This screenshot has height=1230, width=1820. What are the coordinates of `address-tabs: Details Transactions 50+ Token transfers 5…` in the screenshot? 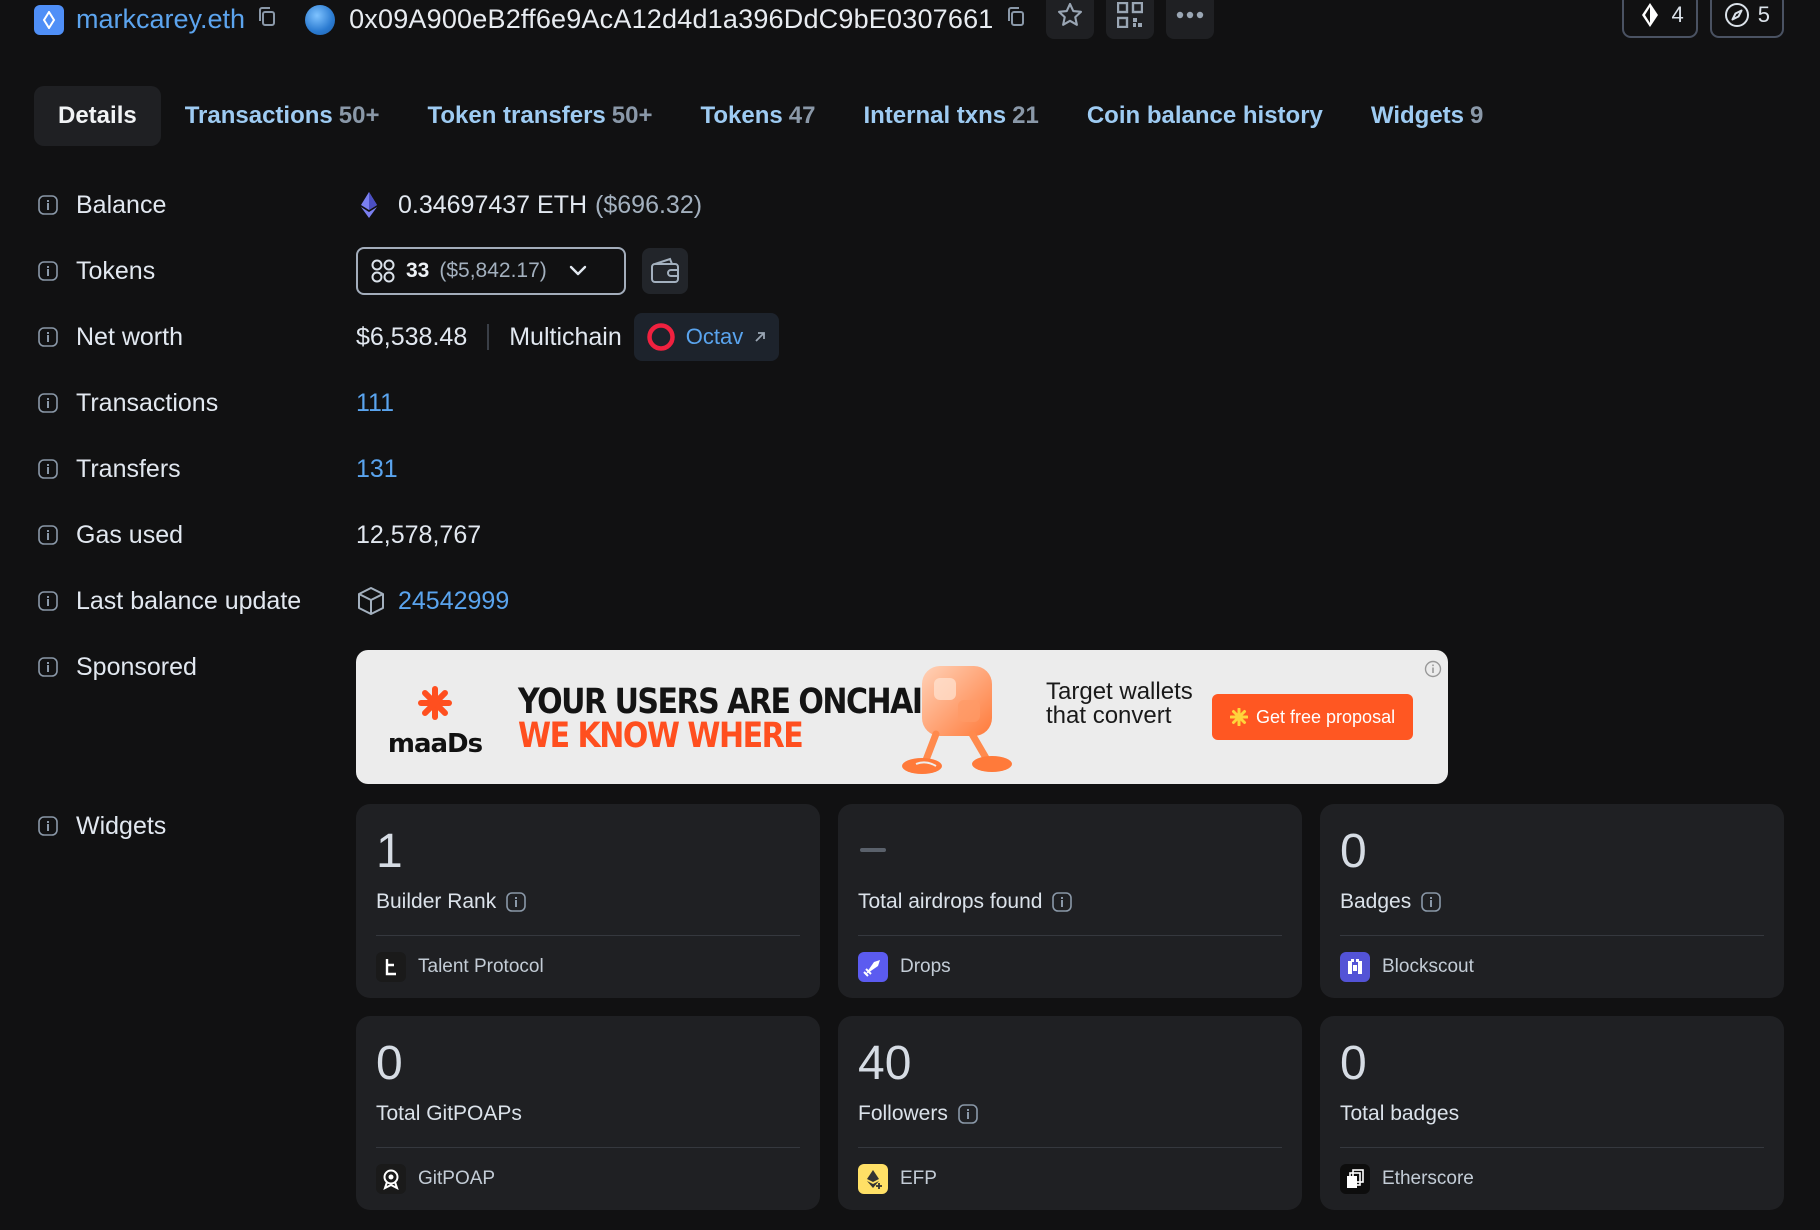 It's located at (770, 116).